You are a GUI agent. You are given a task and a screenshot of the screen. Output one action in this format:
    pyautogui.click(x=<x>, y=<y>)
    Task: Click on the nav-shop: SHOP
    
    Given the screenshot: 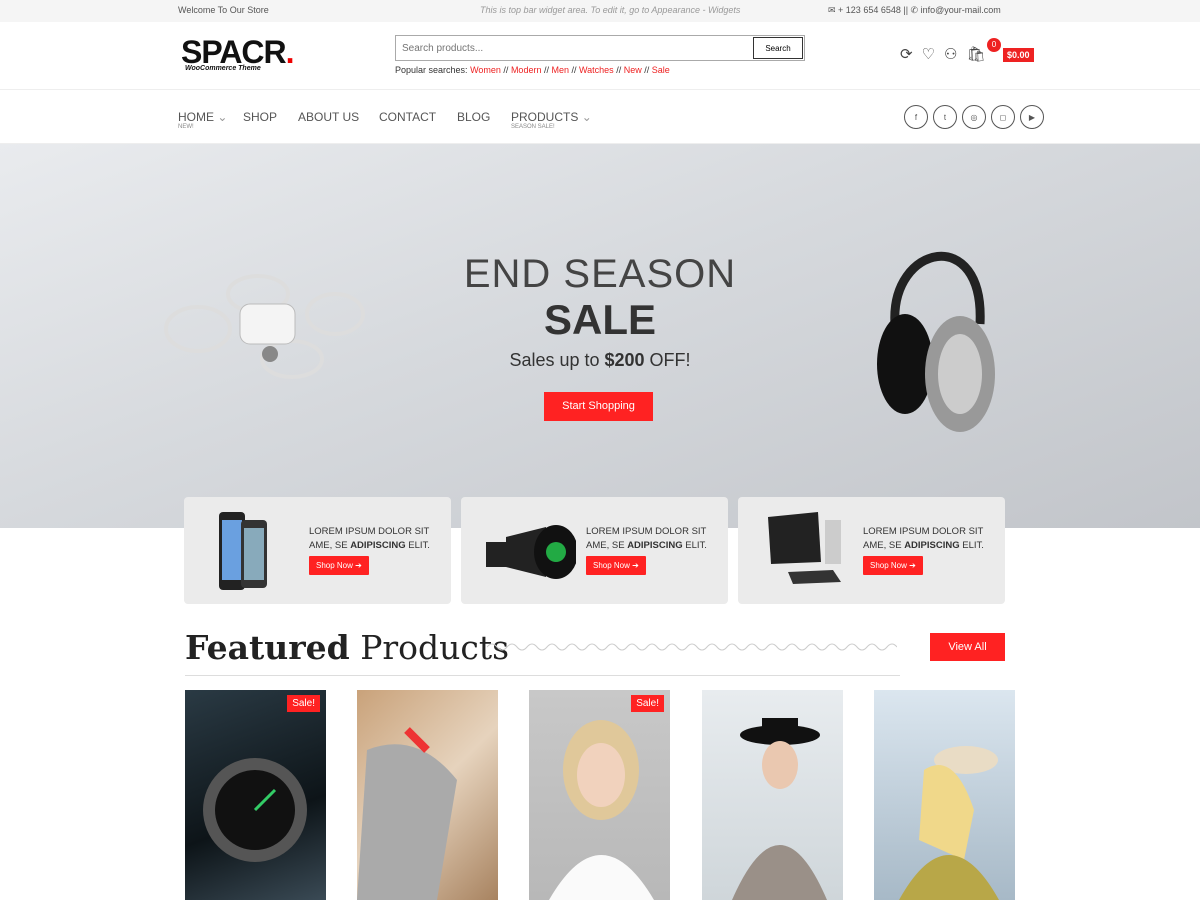 What is the action you would take?
    pyautogui.click(x=260, y=117)
    